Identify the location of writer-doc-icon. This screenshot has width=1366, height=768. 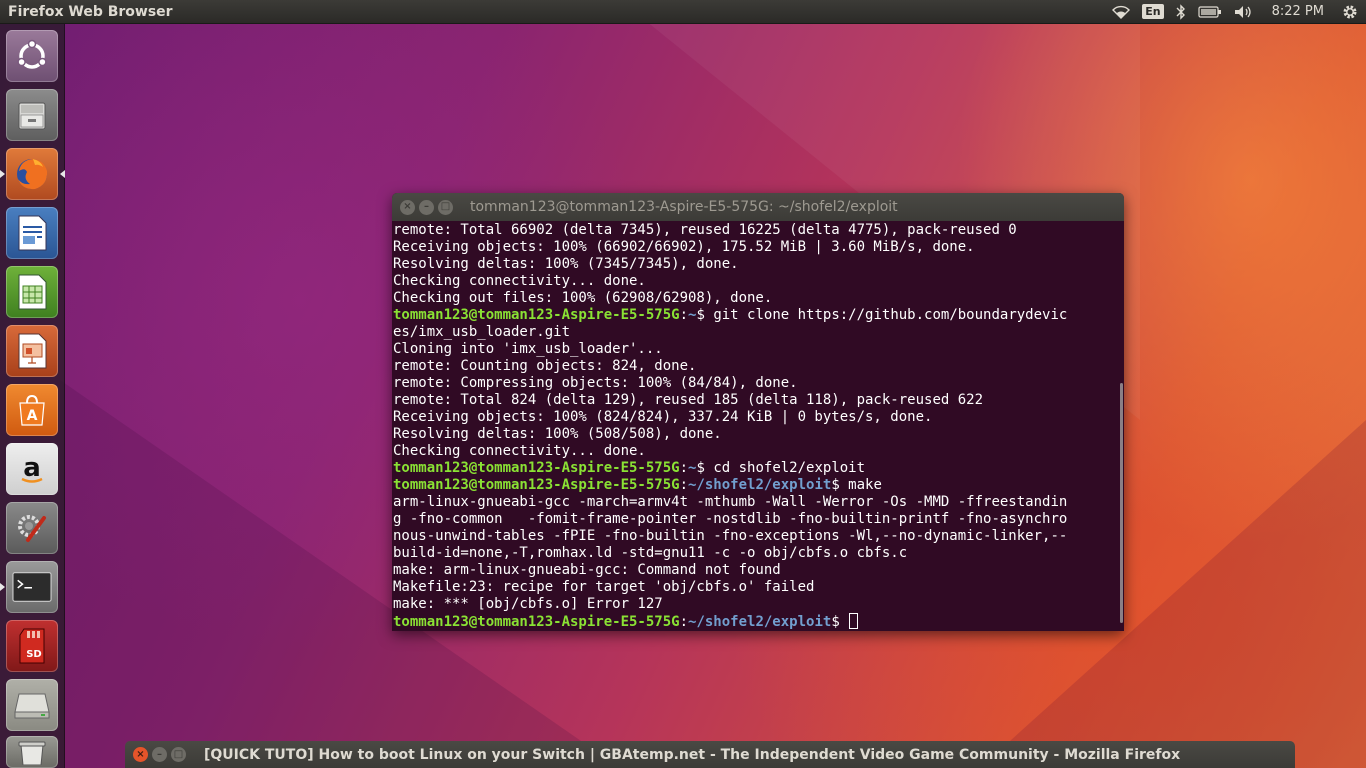
(32, 233).